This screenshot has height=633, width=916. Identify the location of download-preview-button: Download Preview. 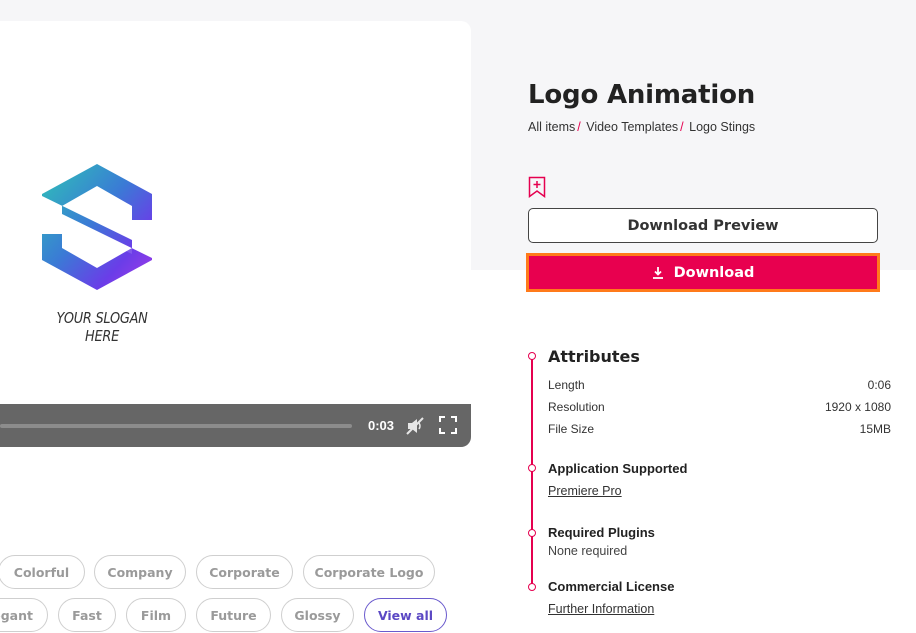
(703, 225).